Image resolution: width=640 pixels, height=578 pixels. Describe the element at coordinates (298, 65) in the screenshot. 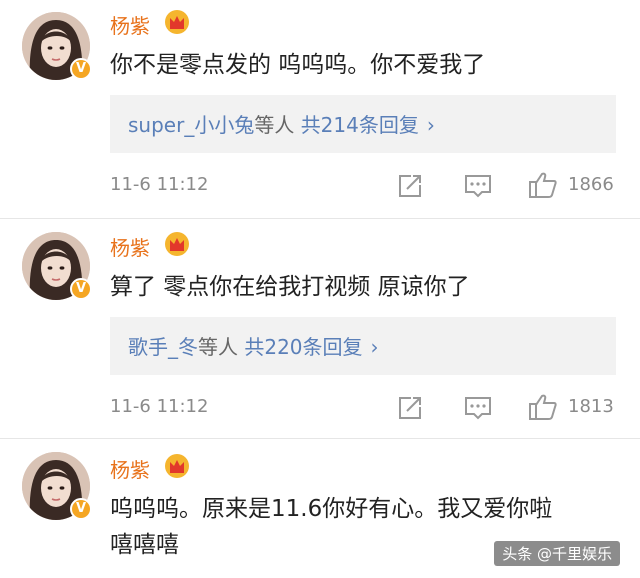

I see `comment-text-line: 你不是零点发的 呜呜呜。你不爱我了` at that location.